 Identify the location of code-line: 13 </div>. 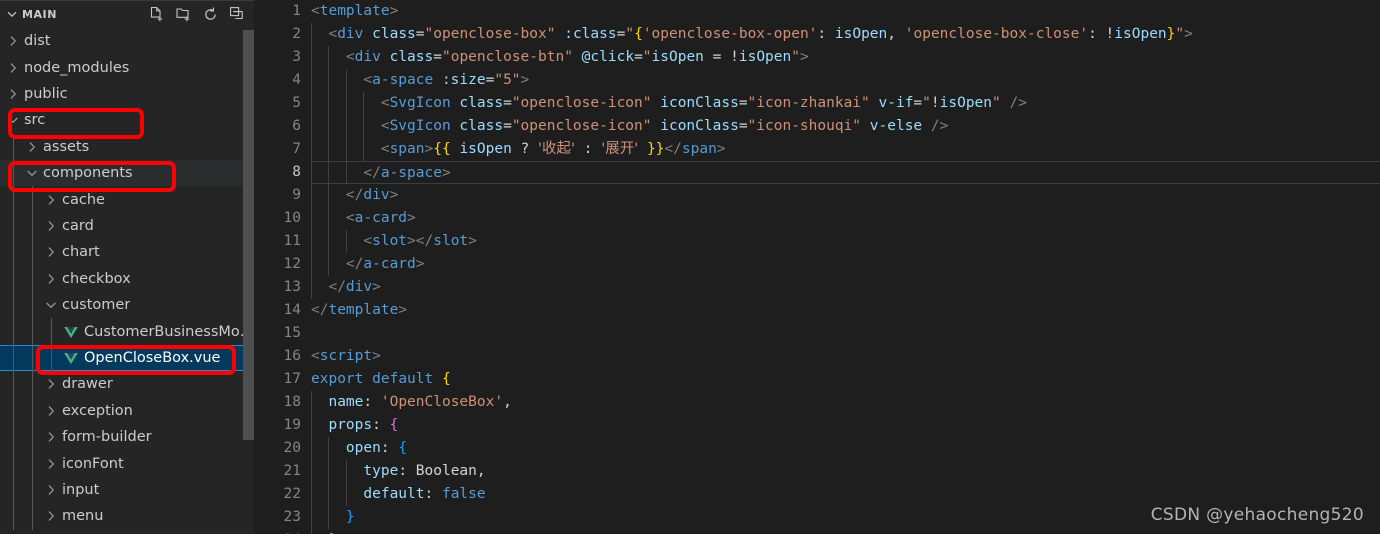
(817, 287).